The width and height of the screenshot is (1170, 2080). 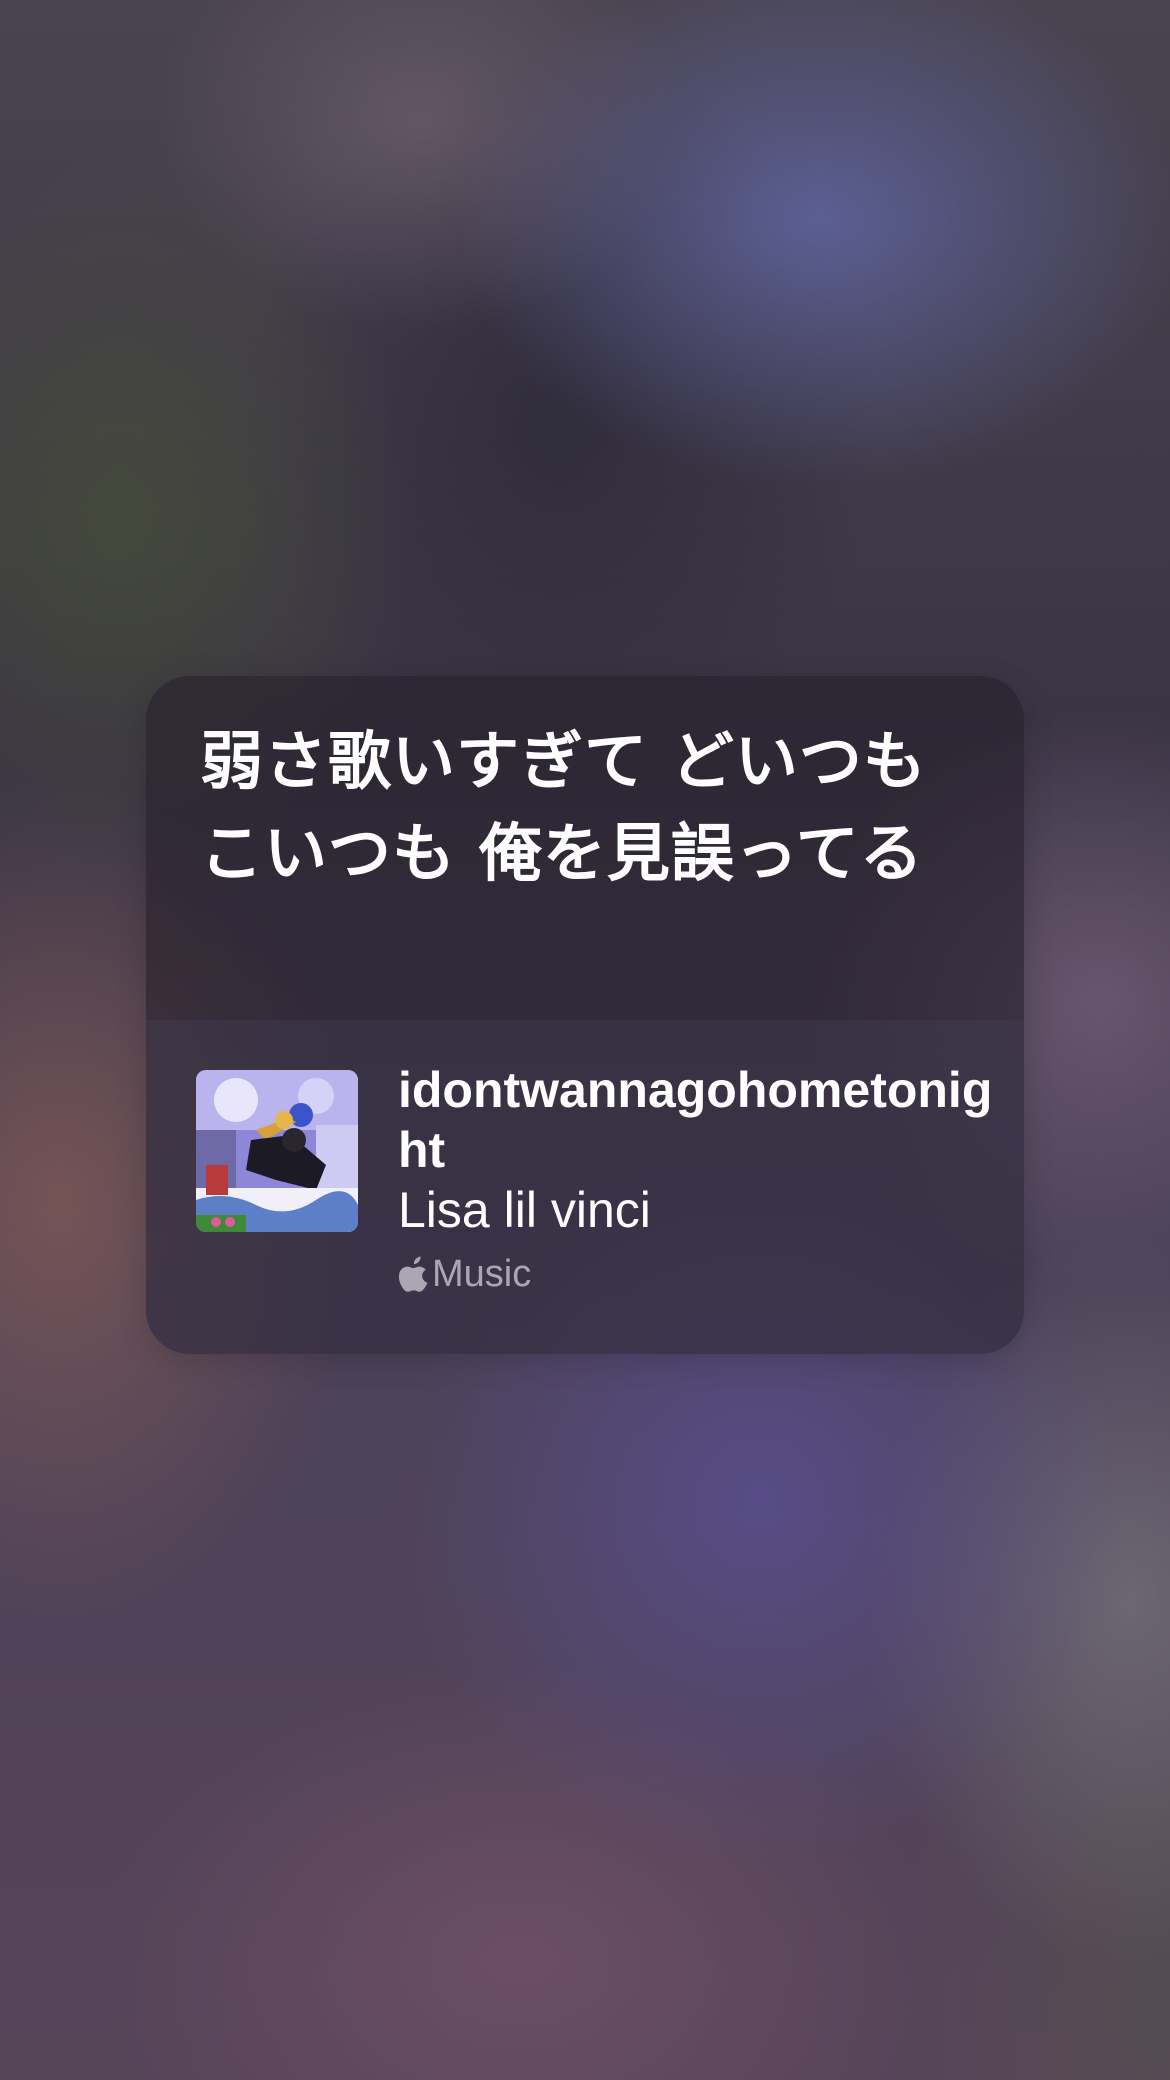 What do you see at coordinates (563, 807) in the screenshot?
I see `lyric-text: 弱さ歌いすぎて どいつも こいつも 俺を見誤ってる` at bounding box center [563, 807].